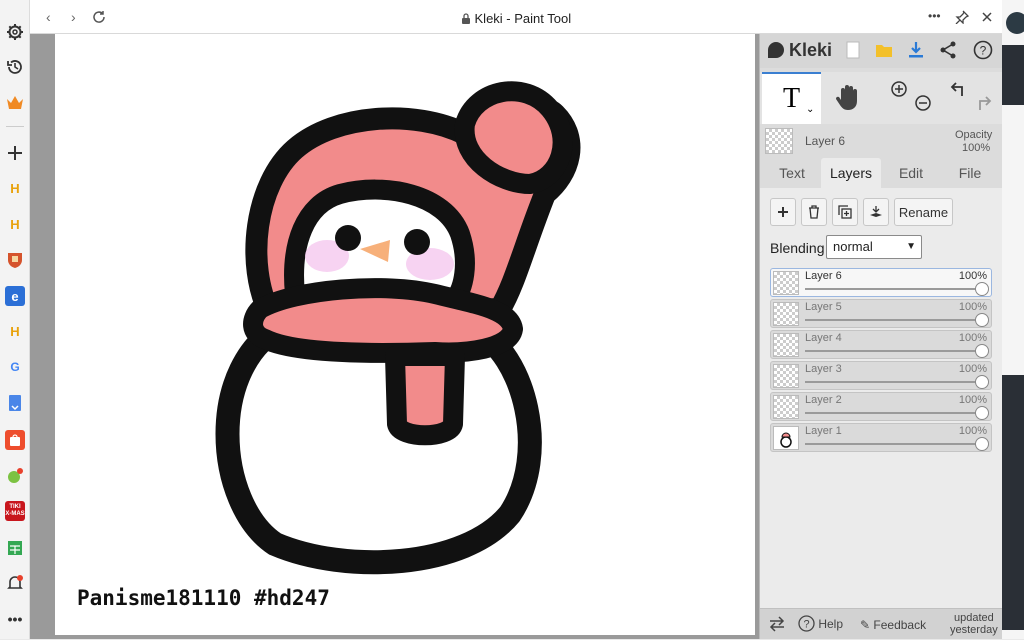 The height and width of the screenshot is (640, 1024). What do you see at coordinates (974, 630) in the screenshot?
I see `updated-line-2: yesterday` at bounding box center [974, 630].